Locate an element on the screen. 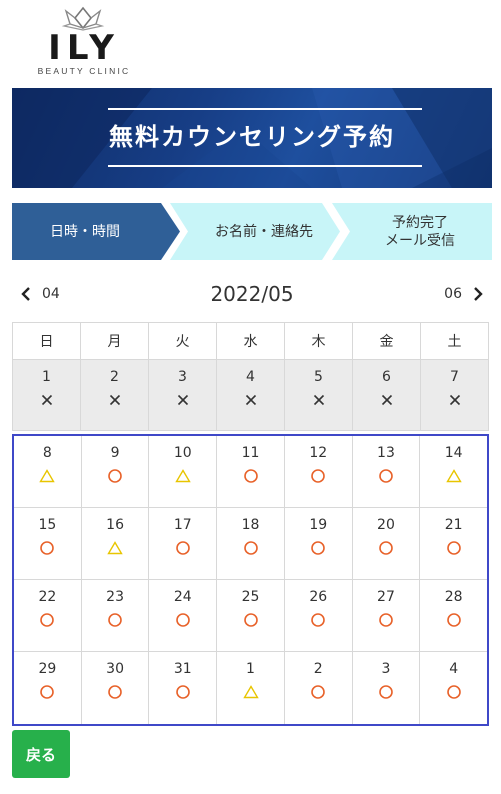  day-number: 5 is located at coordinates (318, 377).